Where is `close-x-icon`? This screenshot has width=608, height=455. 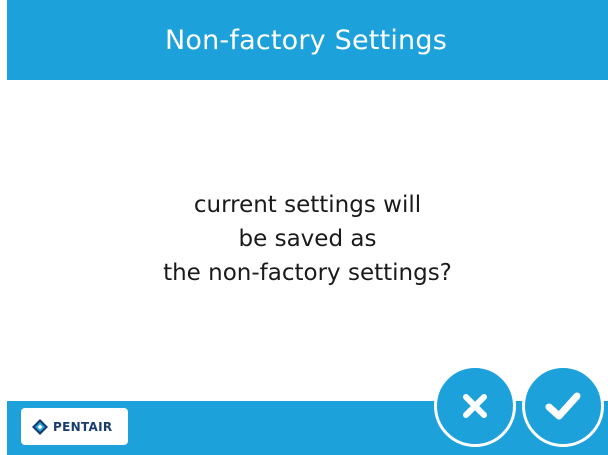 close-x-icon is located at coordinates (475, 406).